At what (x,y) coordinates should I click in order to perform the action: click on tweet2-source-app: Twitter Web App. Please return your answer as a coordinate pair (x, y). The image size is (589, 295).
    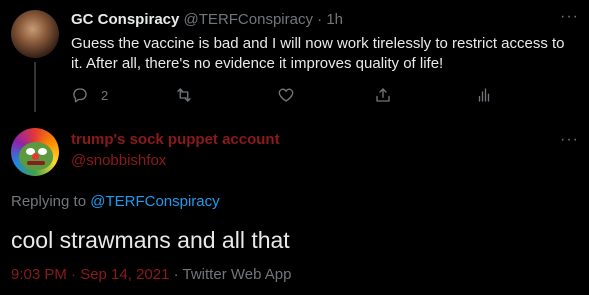
    Looking at the image, I should click on (237, 274).